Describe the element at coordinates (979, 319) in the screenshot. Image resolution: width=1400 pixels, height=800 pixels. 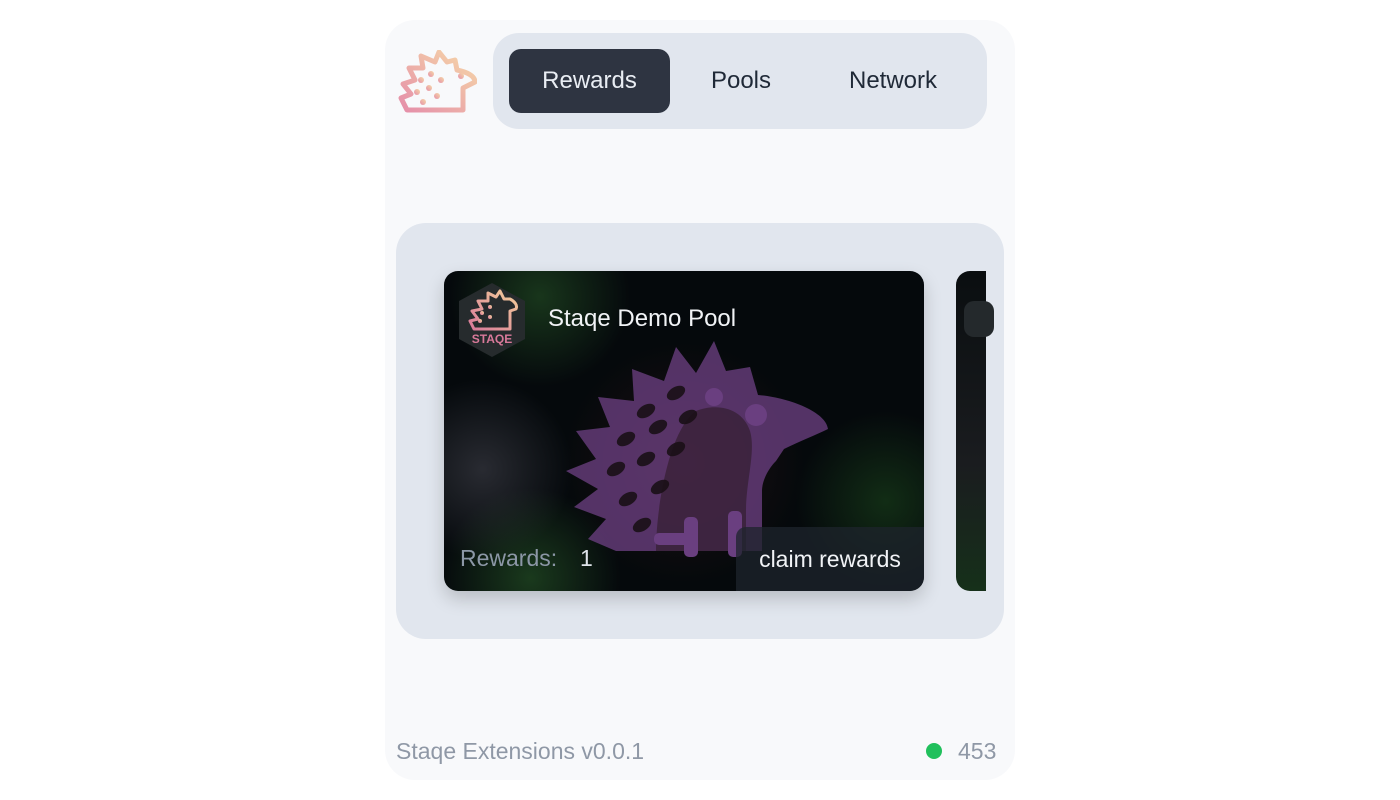
I see `pool-icon-peek` at that location.